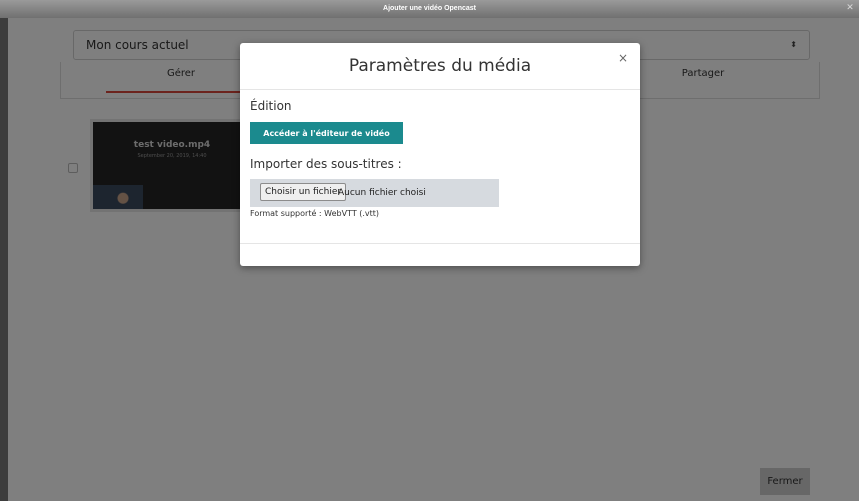 This screenshot has width=859, height=501. What do you see at coordinates (623, 58) in the screenshot?
I see `close-icon: ×` at bounding box center [623, 58].